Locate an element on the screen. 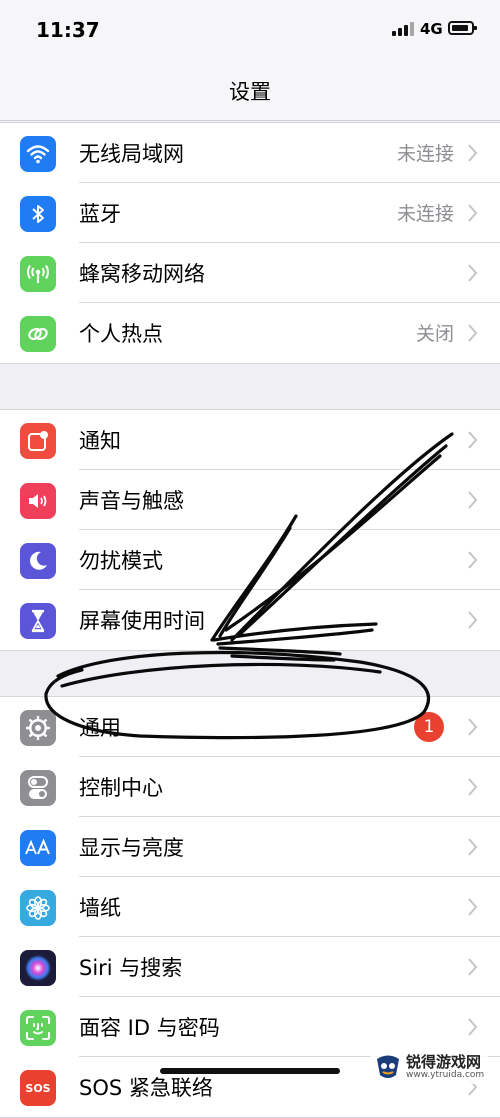 The height and width of the screenshot is (1118, 500). settings-row-label: 勿扰模式 is located at coordinates (121, 561).